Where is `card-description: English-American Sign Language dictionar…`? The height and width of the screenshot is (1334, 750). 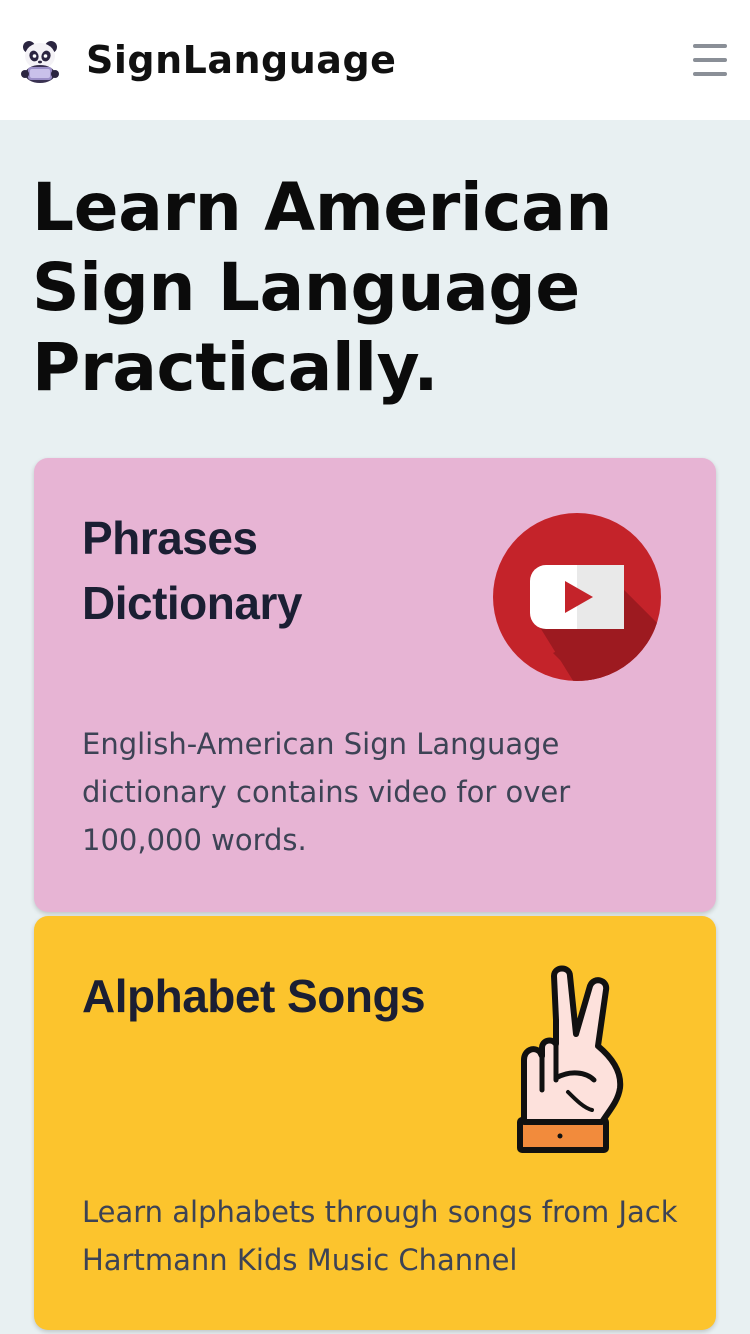
card-description: English-American Sign Language dictionar… is located at coordinates (326, 792).